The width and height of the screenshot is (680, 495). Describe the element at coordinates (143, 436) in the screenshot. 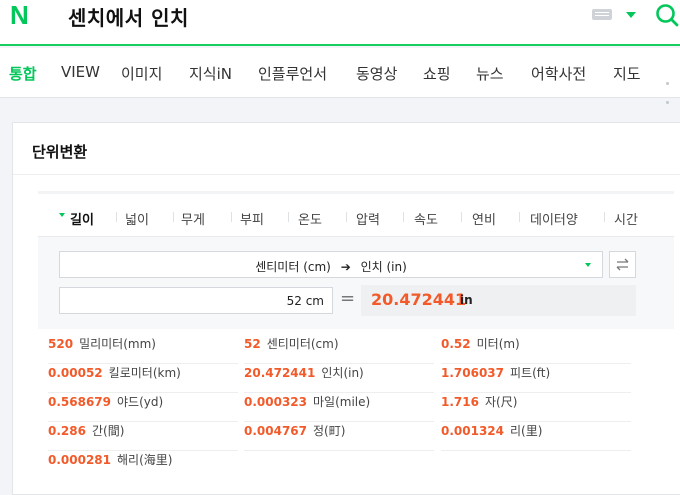

I see `result-item: 0.286 간(間)` at that location.